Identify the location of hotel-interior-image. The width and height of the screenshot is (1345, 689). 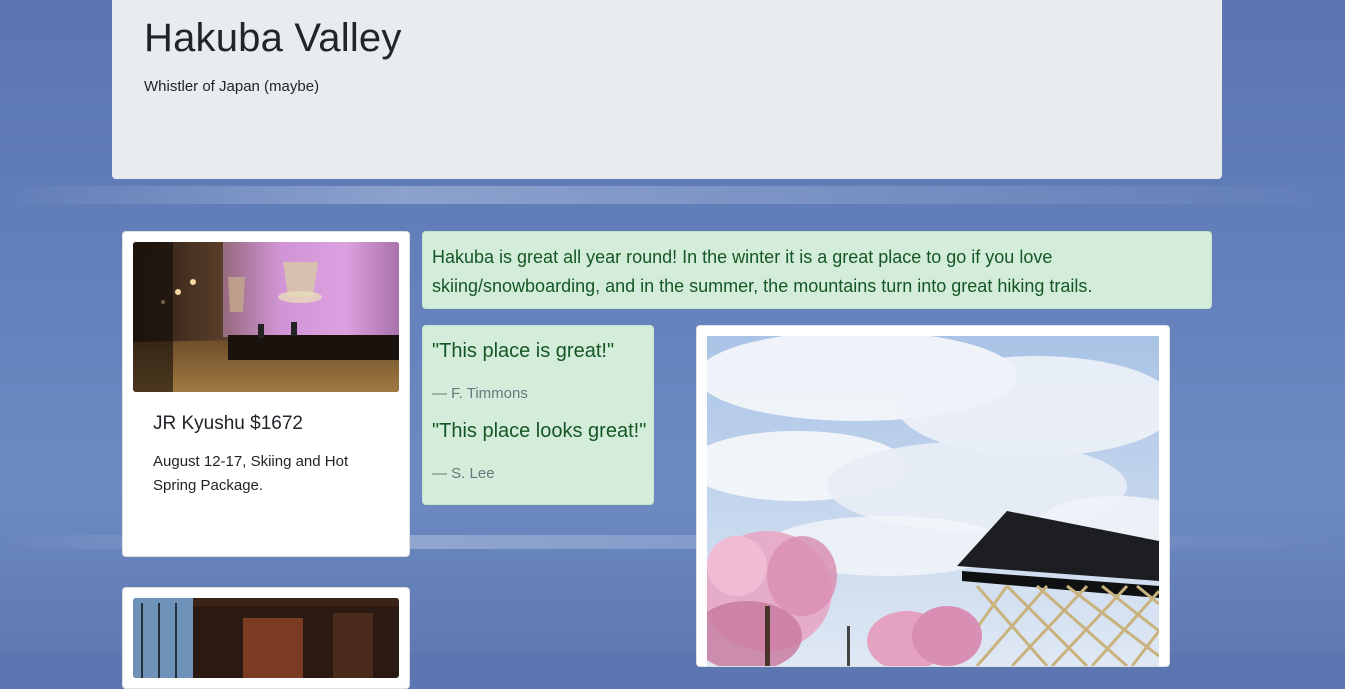
(266, 638).